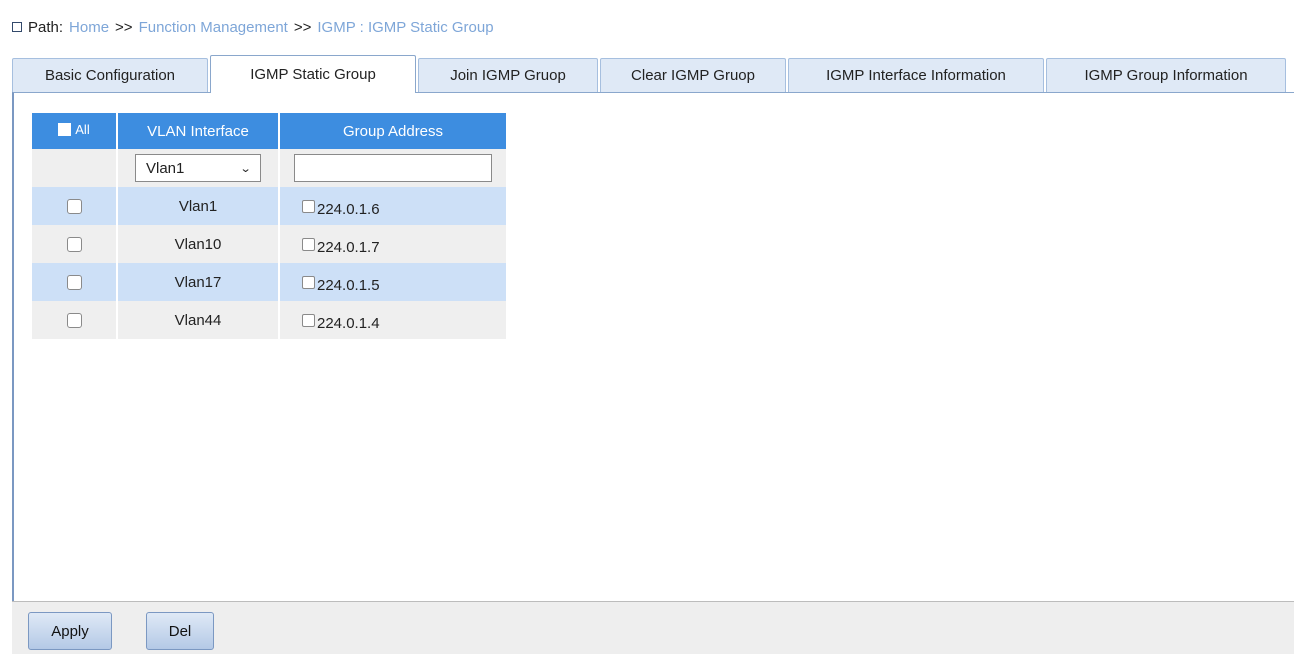  I want to click on vlan-cell: Vlan1, so click(198, 206).